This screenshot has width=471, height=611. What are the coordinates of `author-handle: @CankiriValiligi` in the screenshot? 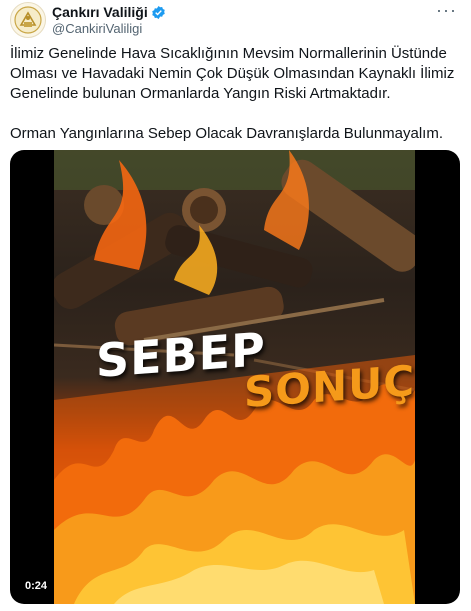 It's located at (97, 28).